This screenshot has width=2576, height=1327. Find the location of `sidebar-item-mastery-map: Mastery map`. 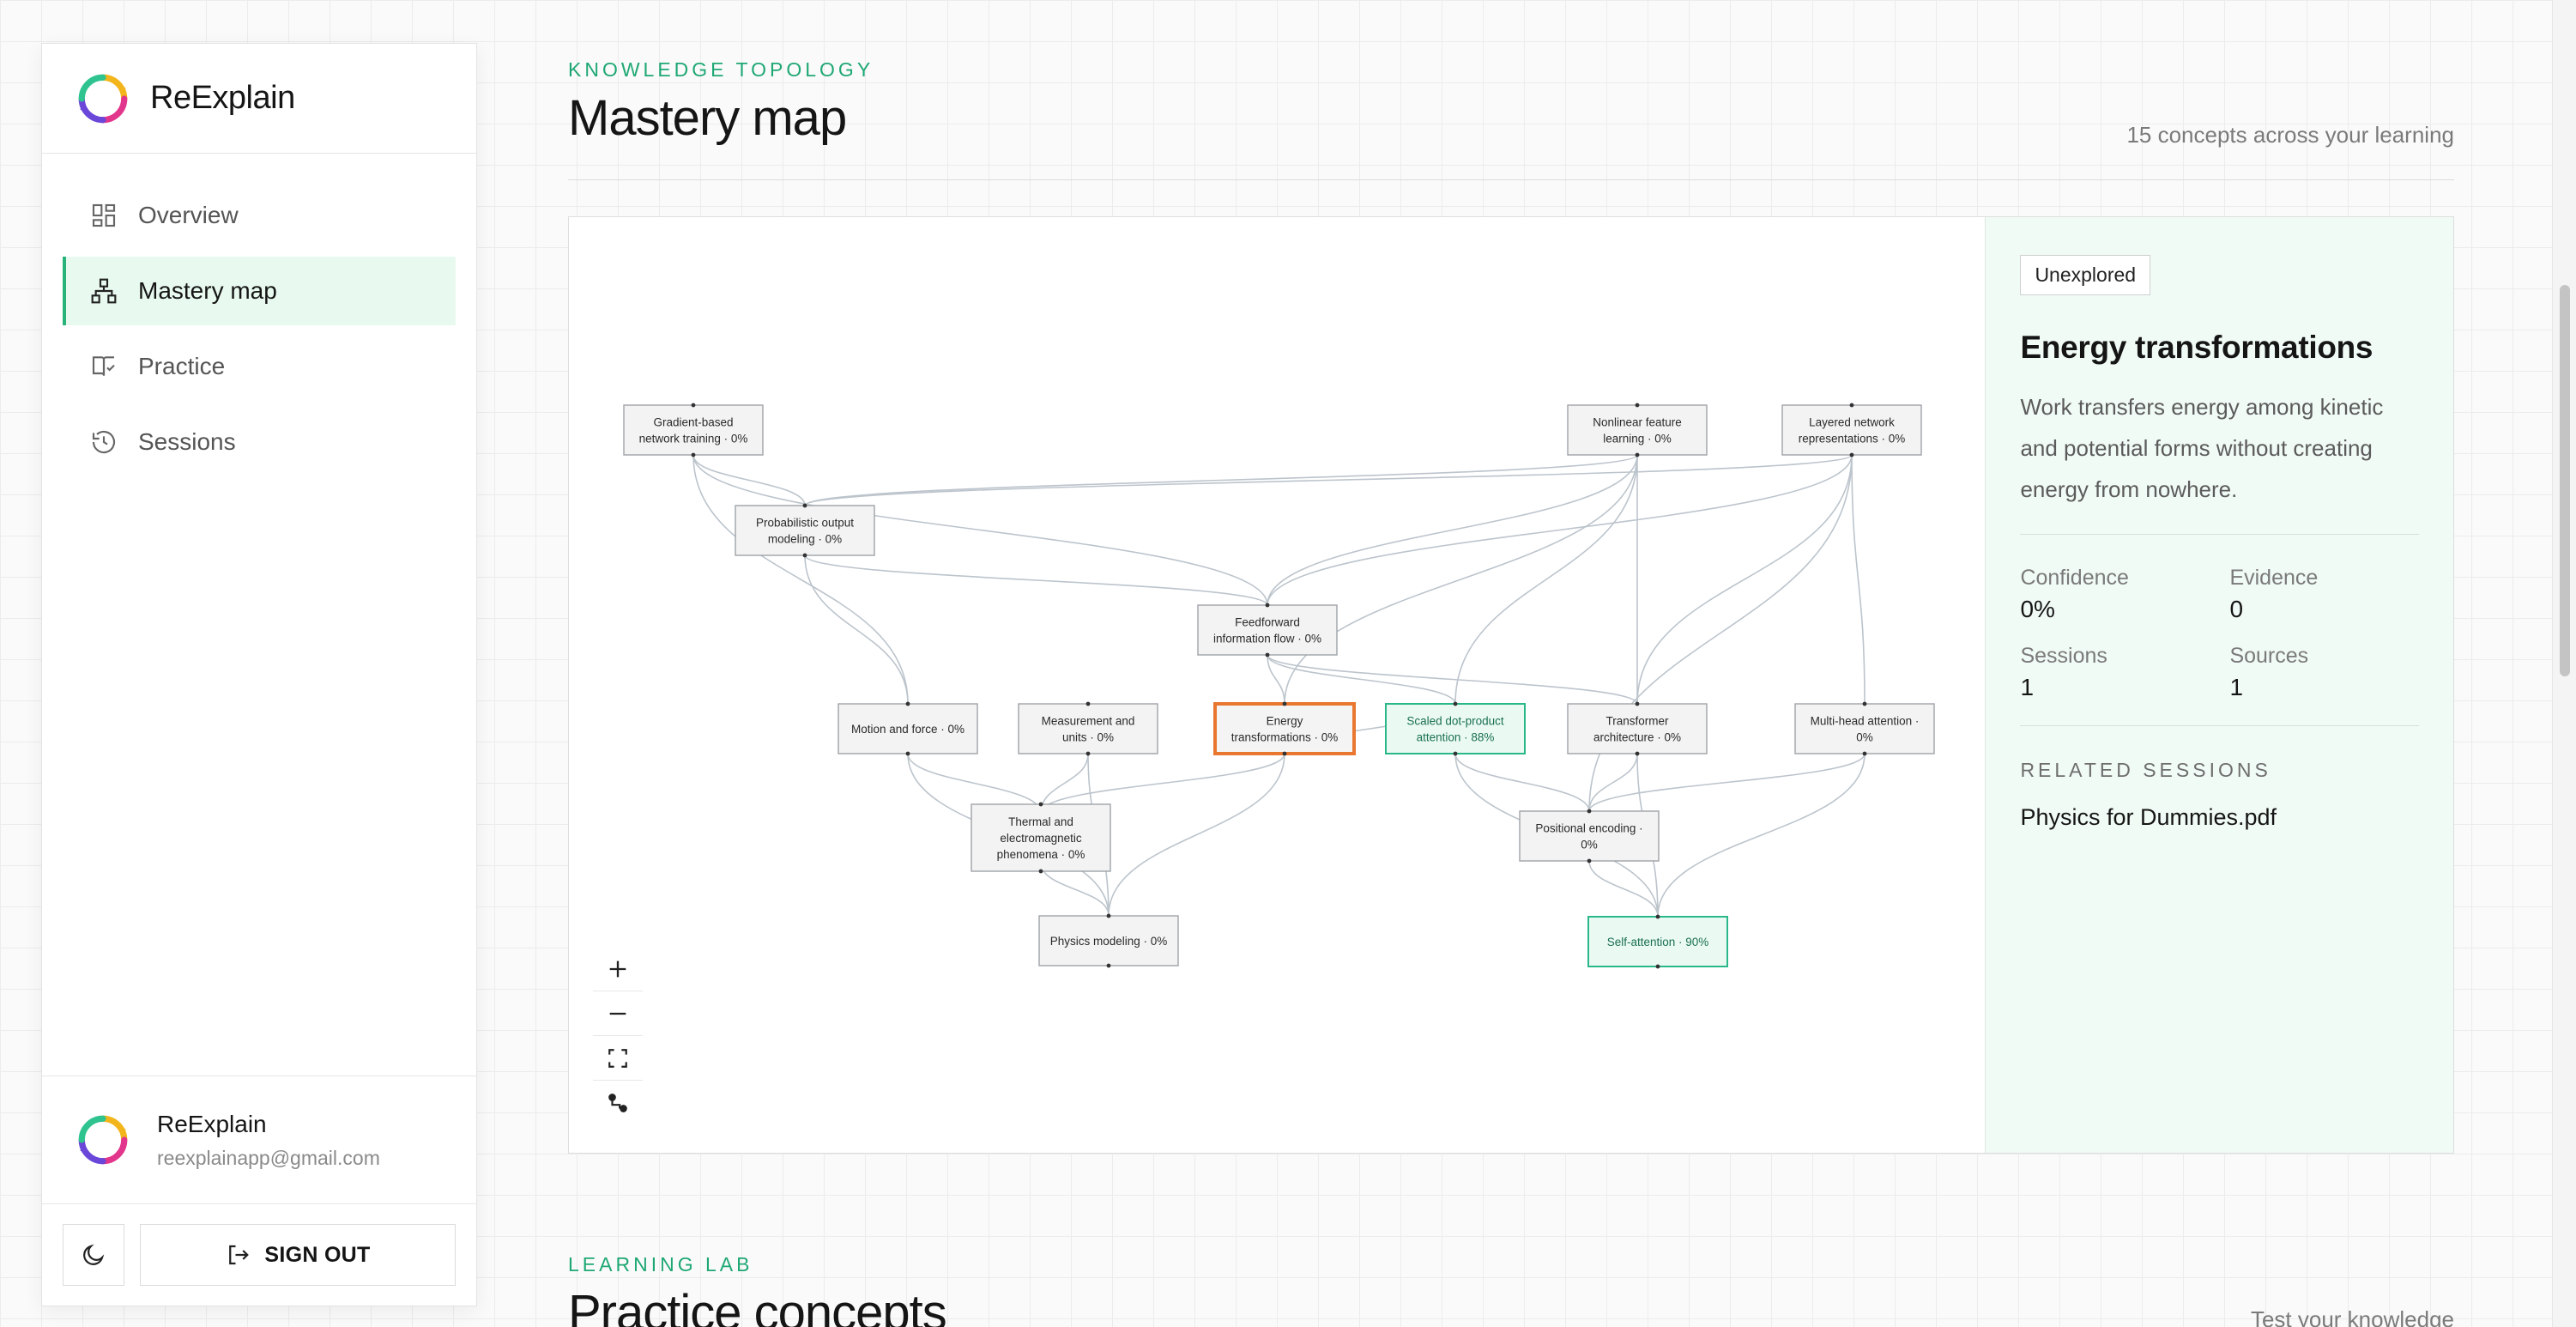

sidebar-item-mastery-map: Mastery map is located at coordinates (259, 291).